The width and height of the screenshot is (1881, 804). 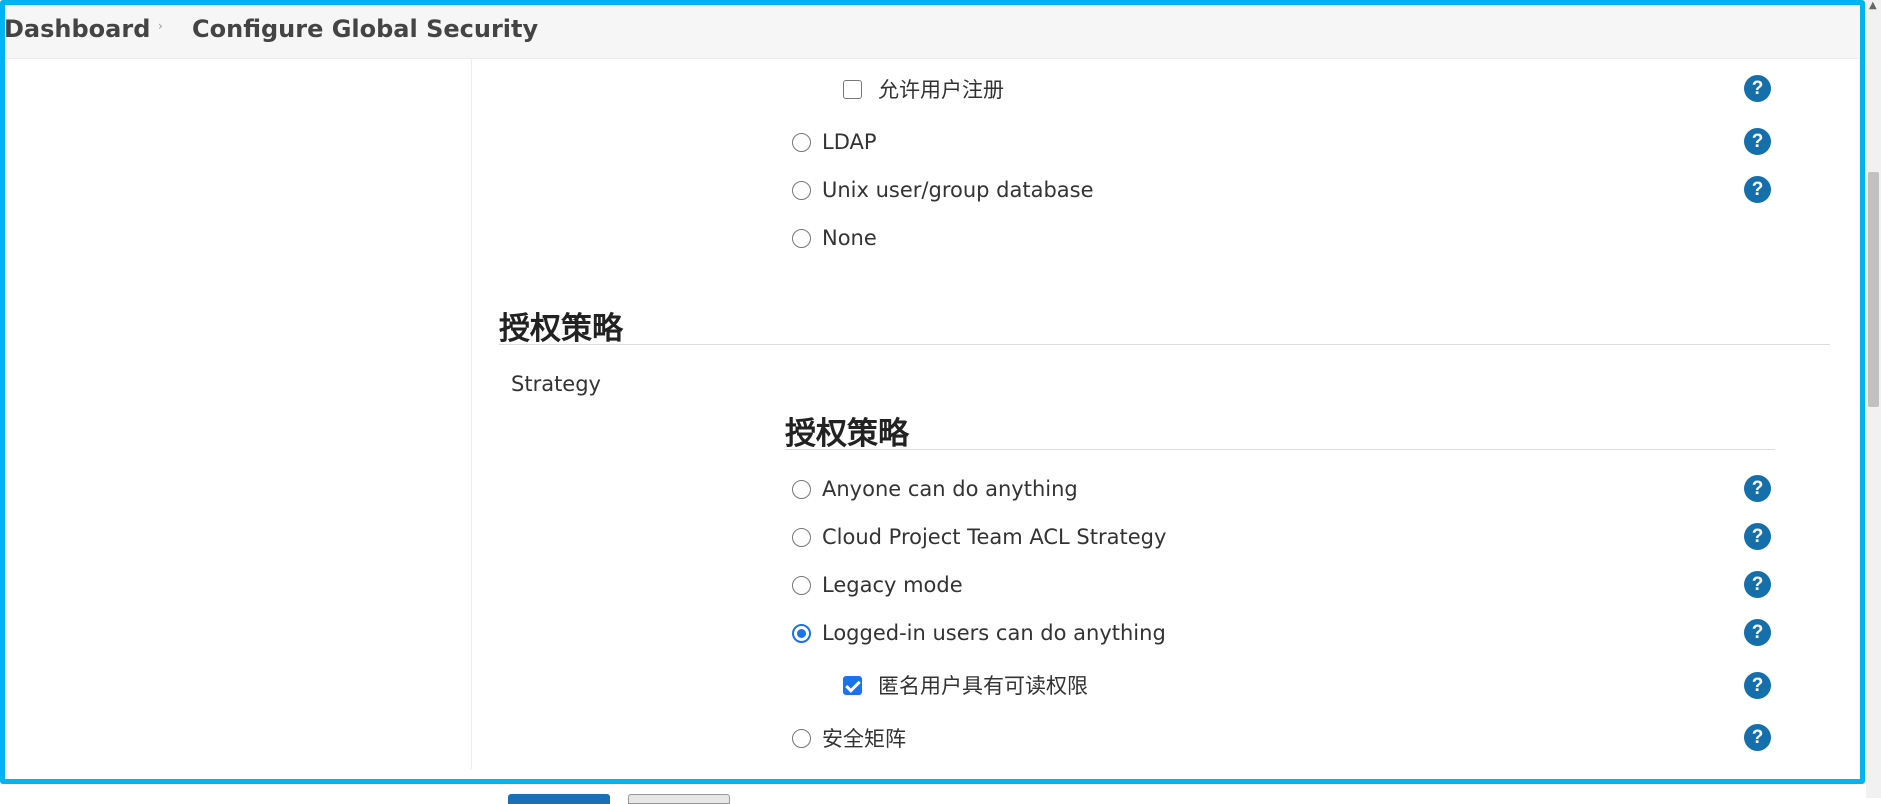 I want to click on scroll-up-arrow-icon: ▲, so click(x=1873, y=5).